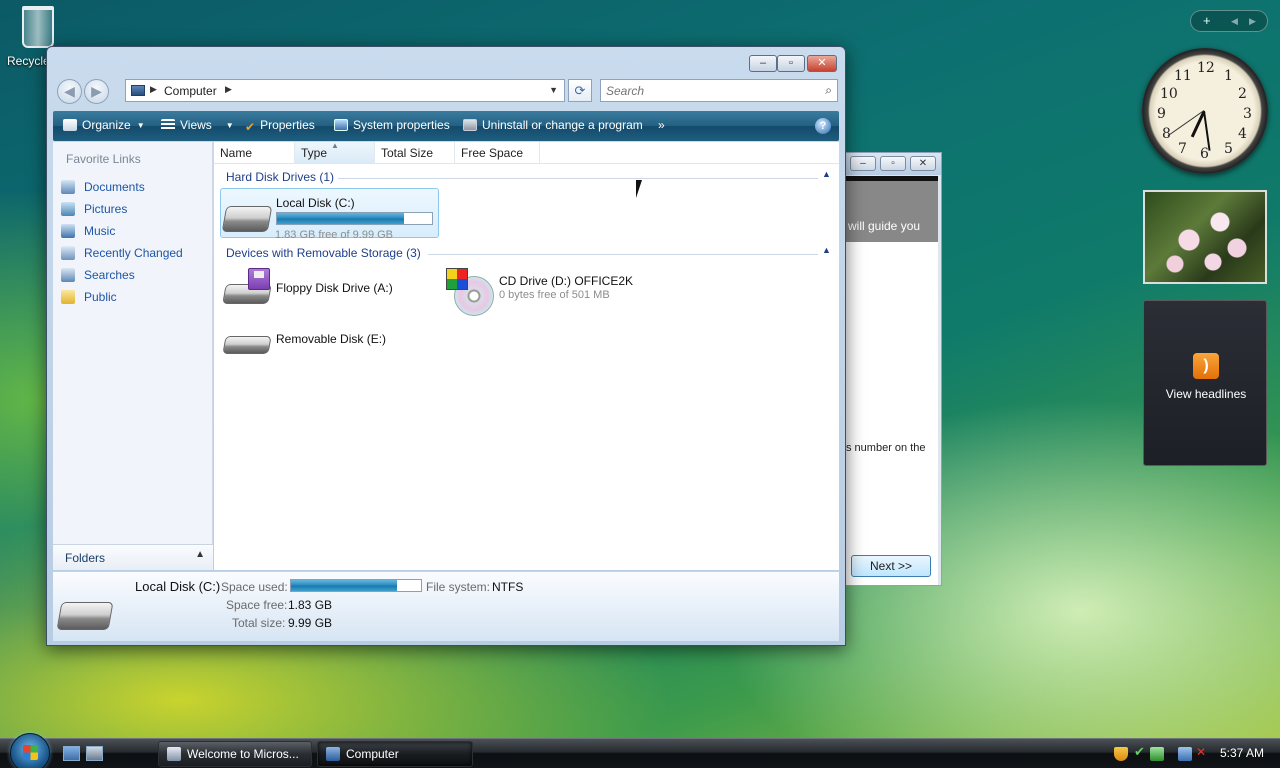 This screenshot has width=1280, height=768. I want to click on favorite-link-public: Public, so click(89, 300).